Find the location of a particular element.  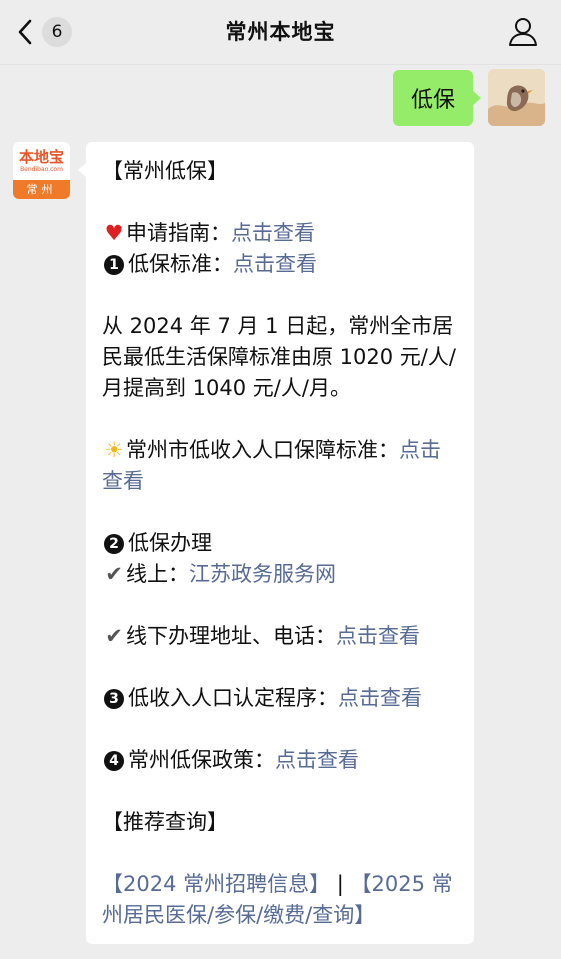

outgoing-message-bubble: 低保 is located at coordinates (437, 98).